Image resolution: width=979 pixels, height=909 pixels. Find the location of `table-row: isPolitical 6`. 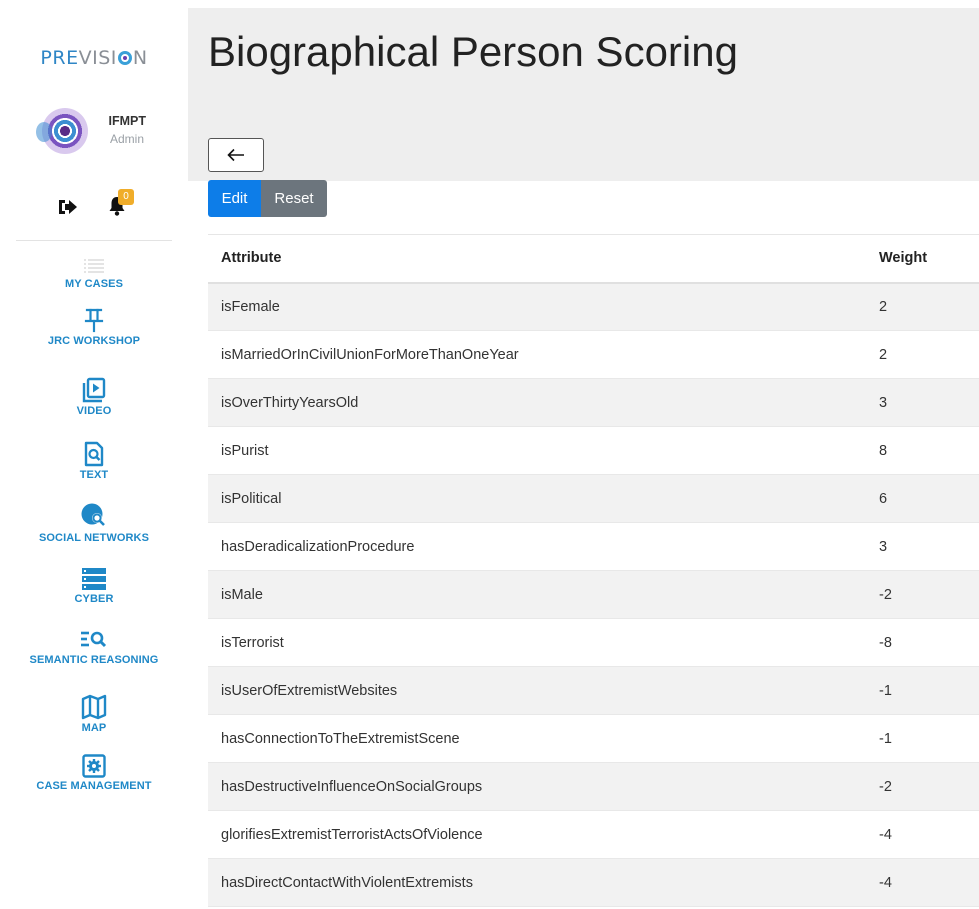

table-row: isPolitical 6 is located at coordinates (593, 498).